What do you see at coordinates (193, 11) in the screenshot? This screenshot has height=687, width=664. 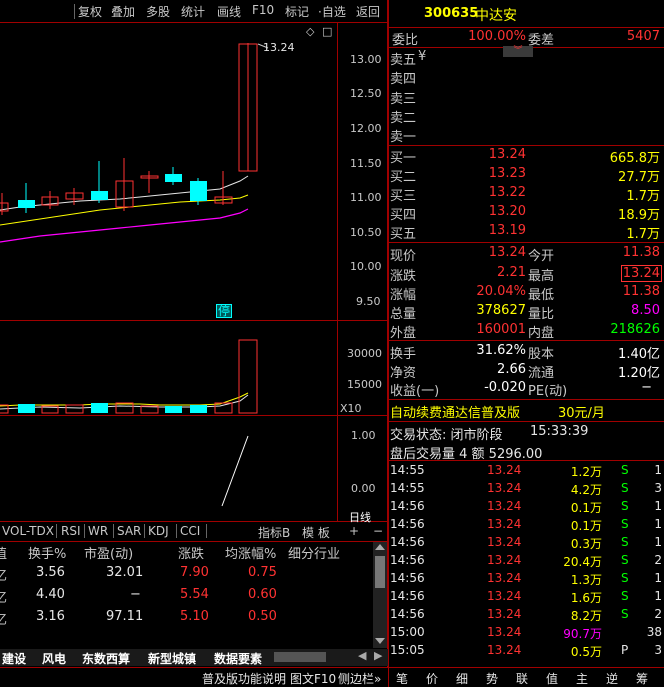 I see `toolbar-btn-stats: 统计` at bounding box center [193, 11].